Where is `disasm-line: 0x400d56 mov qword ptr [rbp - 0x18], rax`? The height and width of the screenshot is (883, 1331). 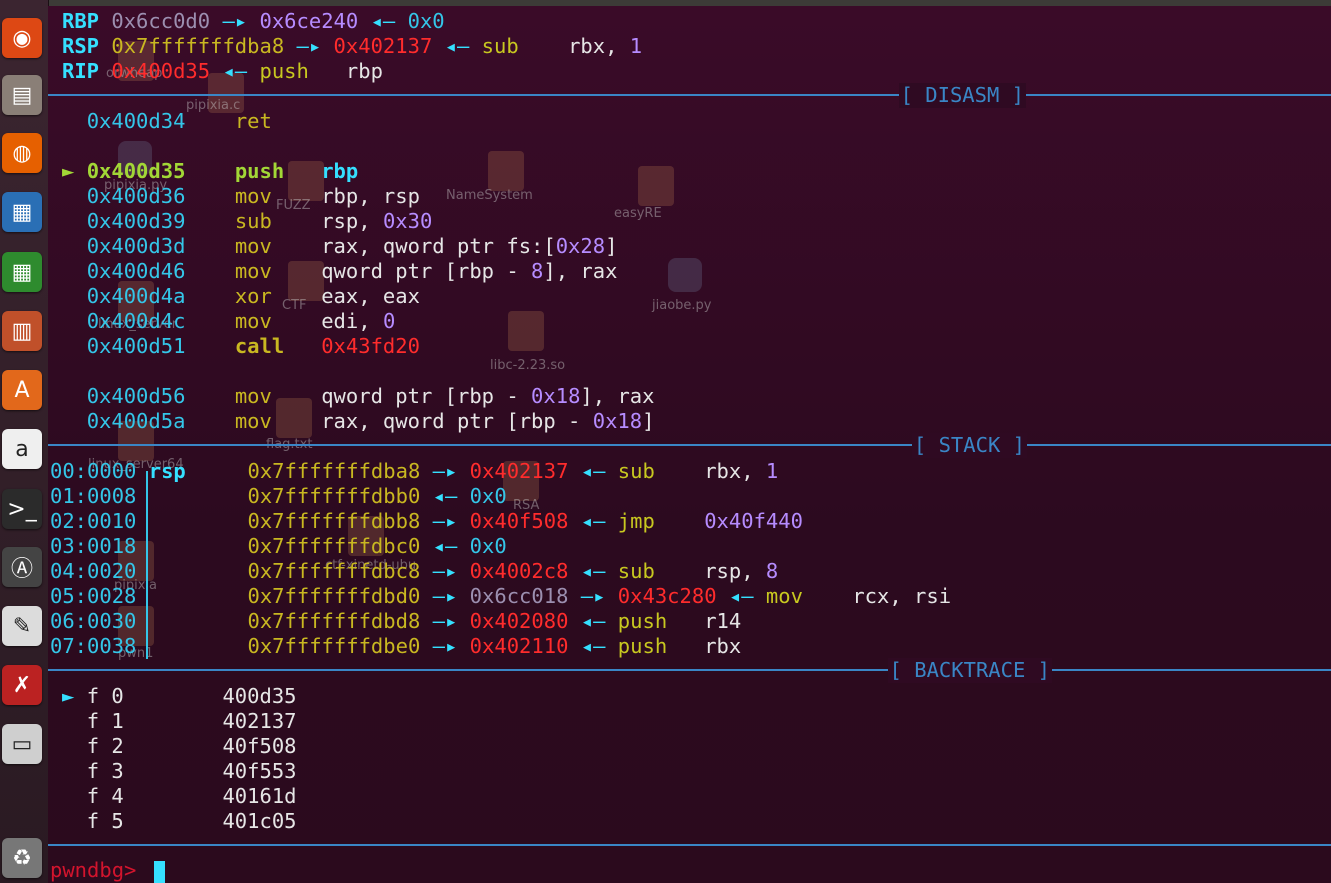 disasm-line: 0x400d56 mov qword ptr [rbp - 0x18], rax is located at coordinates (358, 396).